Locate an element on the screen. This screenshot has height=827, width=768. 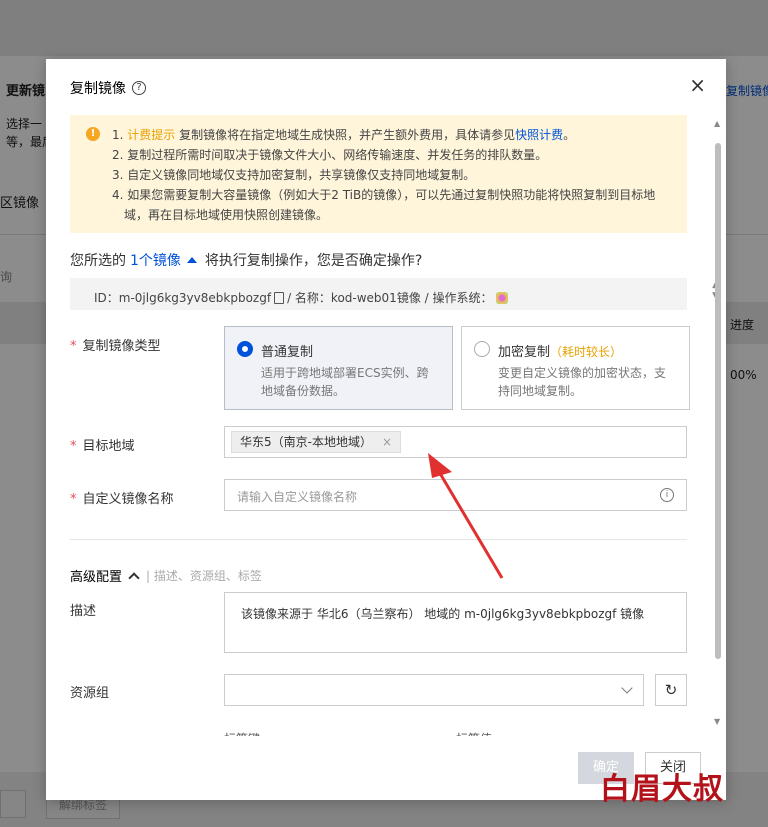
annotation-arrow is located at coordinates (466, 516).